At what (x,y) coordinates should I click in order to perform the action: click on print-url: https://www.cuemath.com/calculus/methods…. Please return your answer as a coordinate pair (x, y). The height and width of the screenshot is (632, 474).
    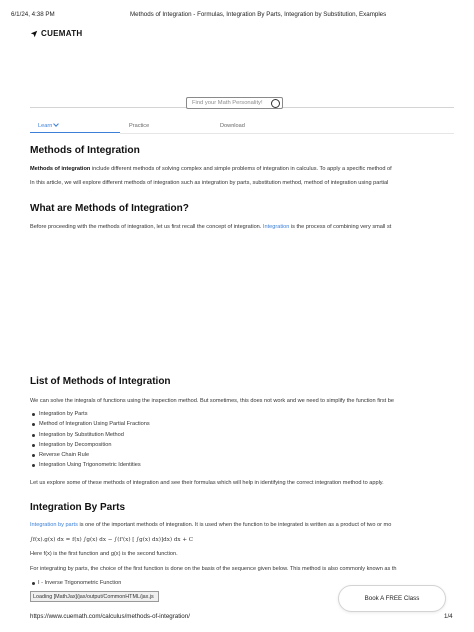
    Looking at the image, I should click on (110, 616).